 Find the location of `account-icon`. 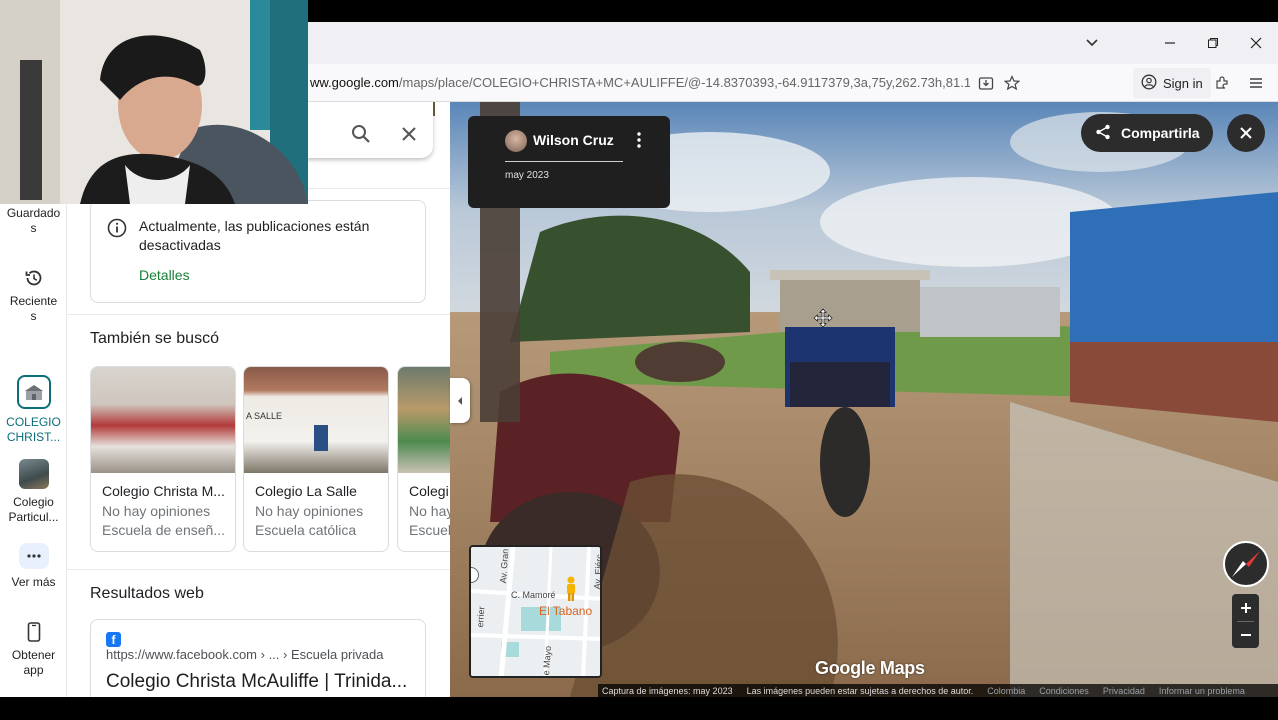

account-icon is located at coordinates (1149, 83).